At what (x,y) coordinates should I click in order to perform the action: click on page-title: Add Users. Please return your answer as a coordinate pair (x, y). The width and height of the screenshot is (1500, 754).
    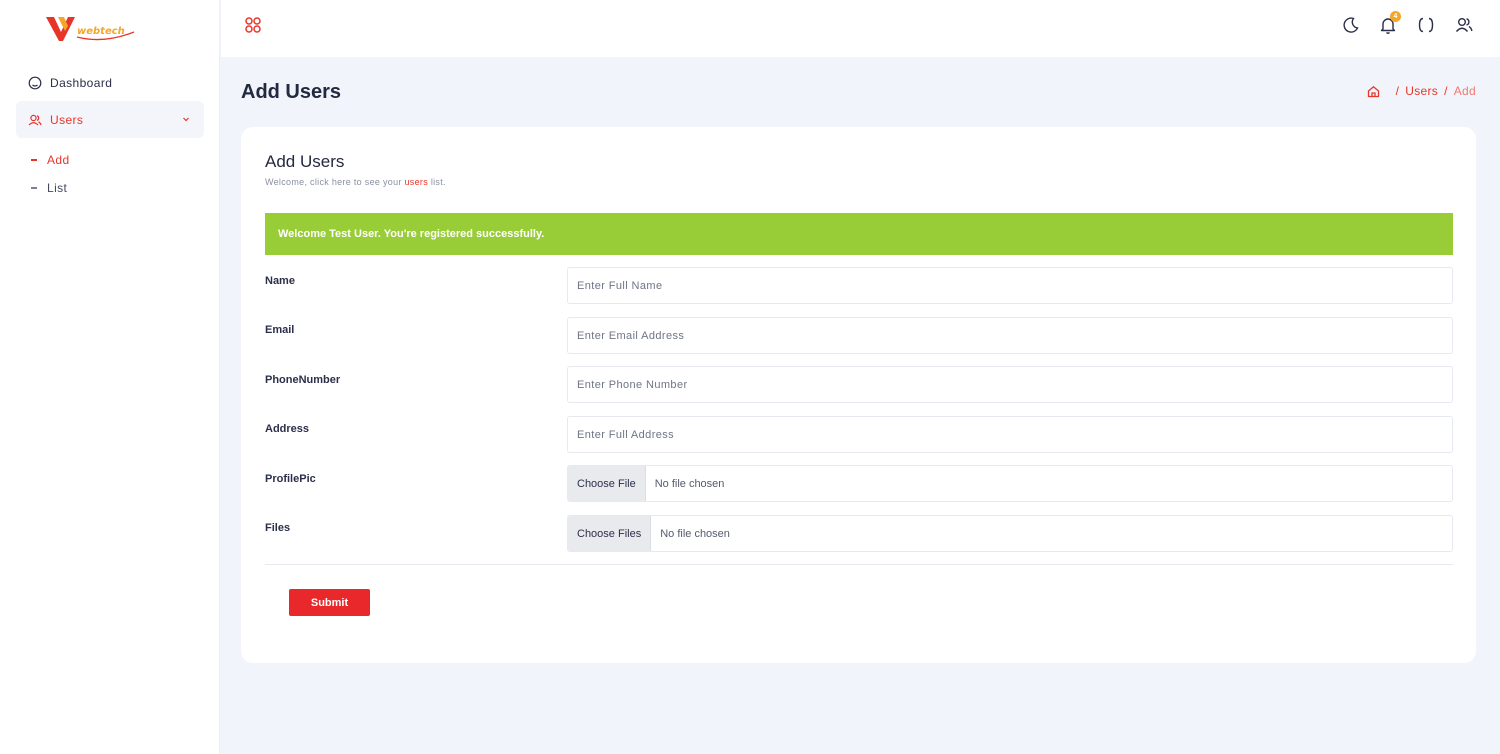
    Looking at the image, I should click on (291, 92).